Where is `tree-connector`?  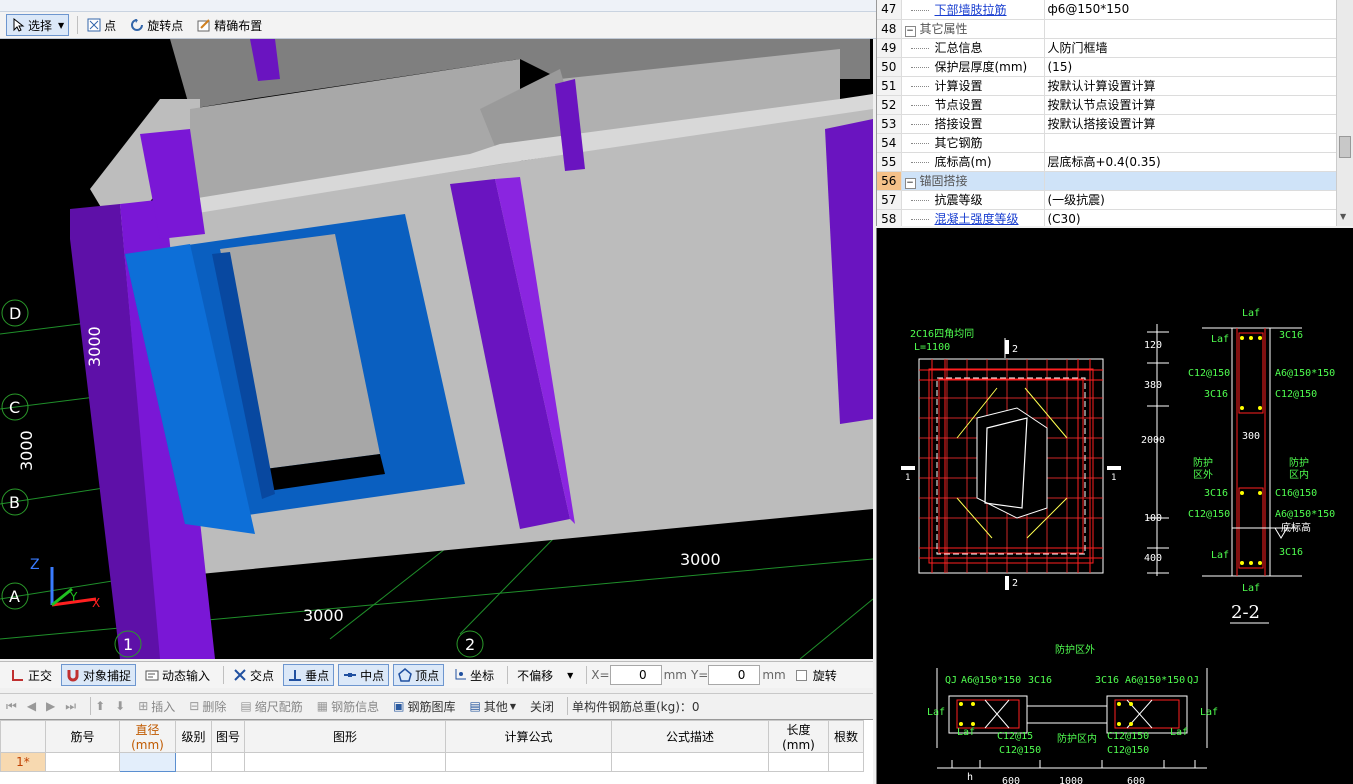 tree-connector is located at coordinates (919, 143).